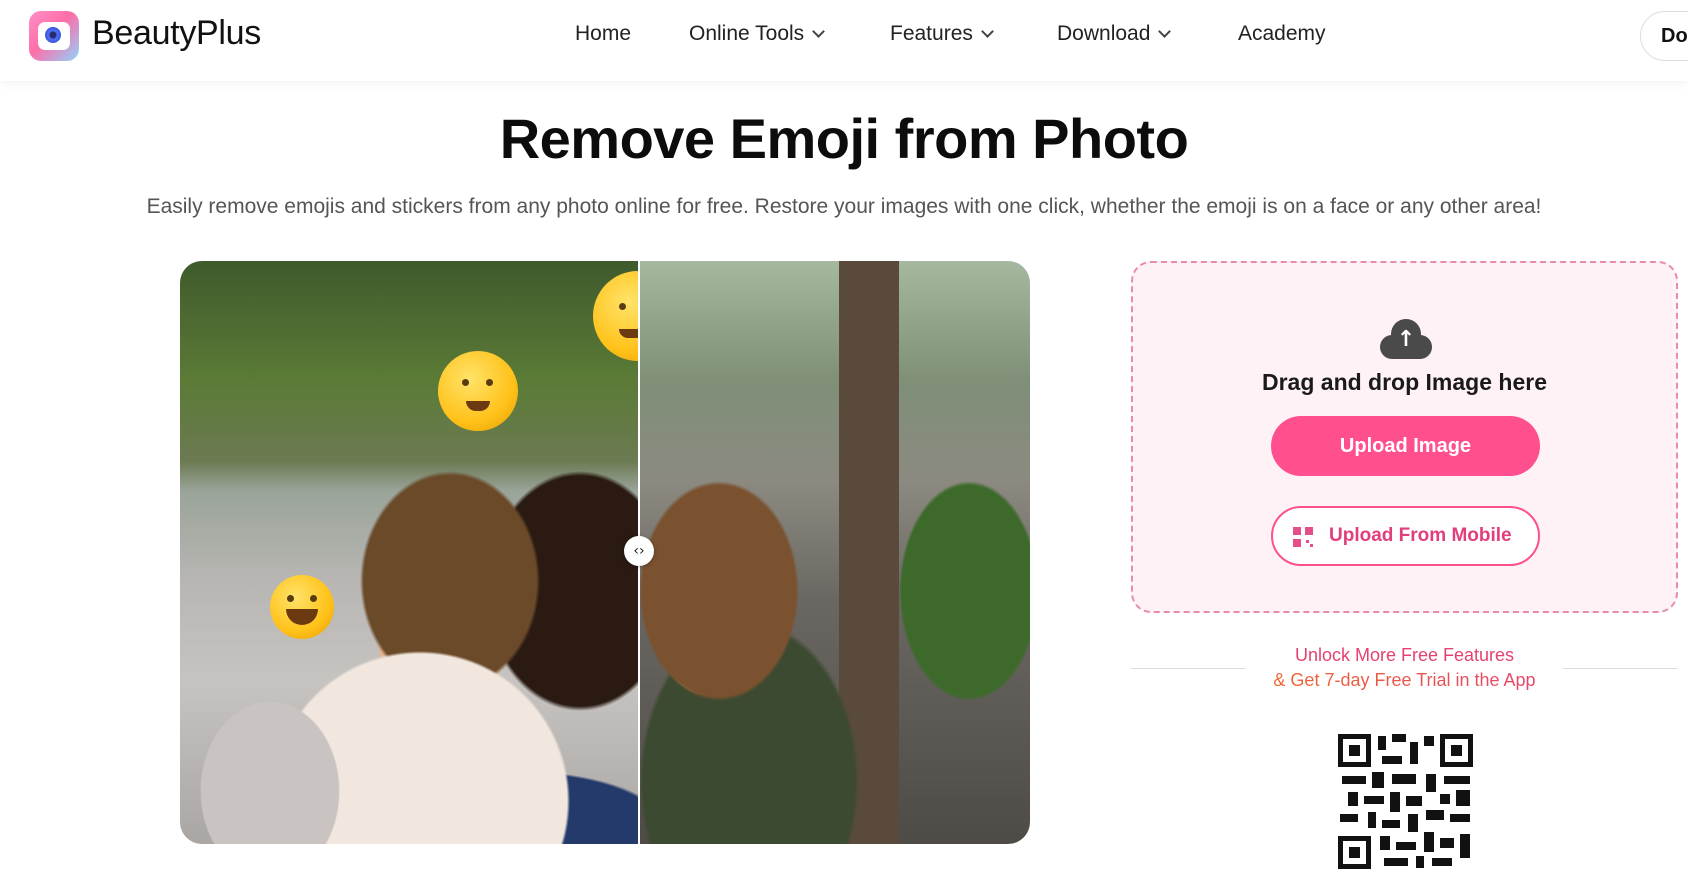  What do you see at coordinates (1620, 668) in the screenshot?
I see `promo-divider-right` at bounding box center [1620, 668].